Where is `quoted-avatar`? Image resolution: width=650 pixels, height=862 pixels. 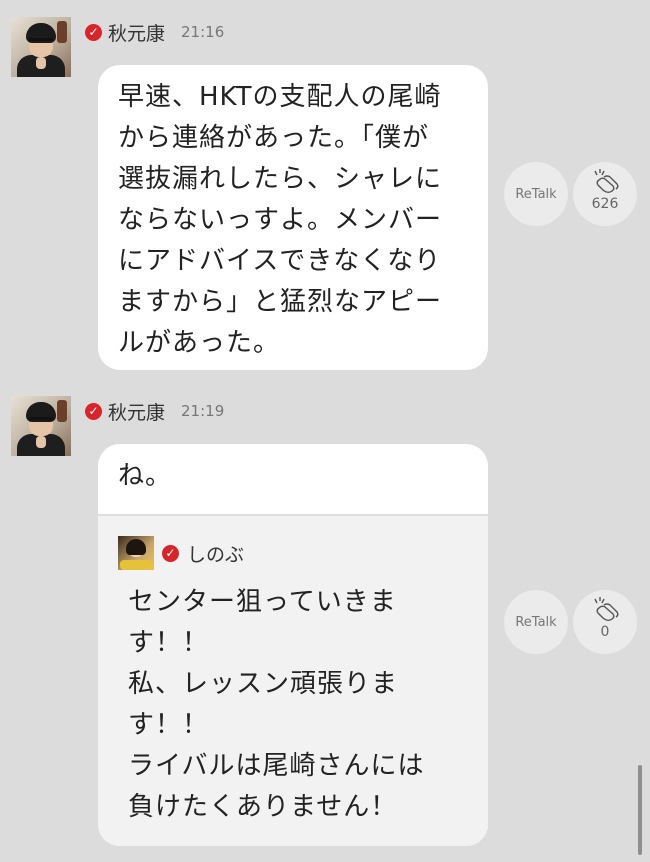 quoted-avatar is located at coordinates (136, 553).